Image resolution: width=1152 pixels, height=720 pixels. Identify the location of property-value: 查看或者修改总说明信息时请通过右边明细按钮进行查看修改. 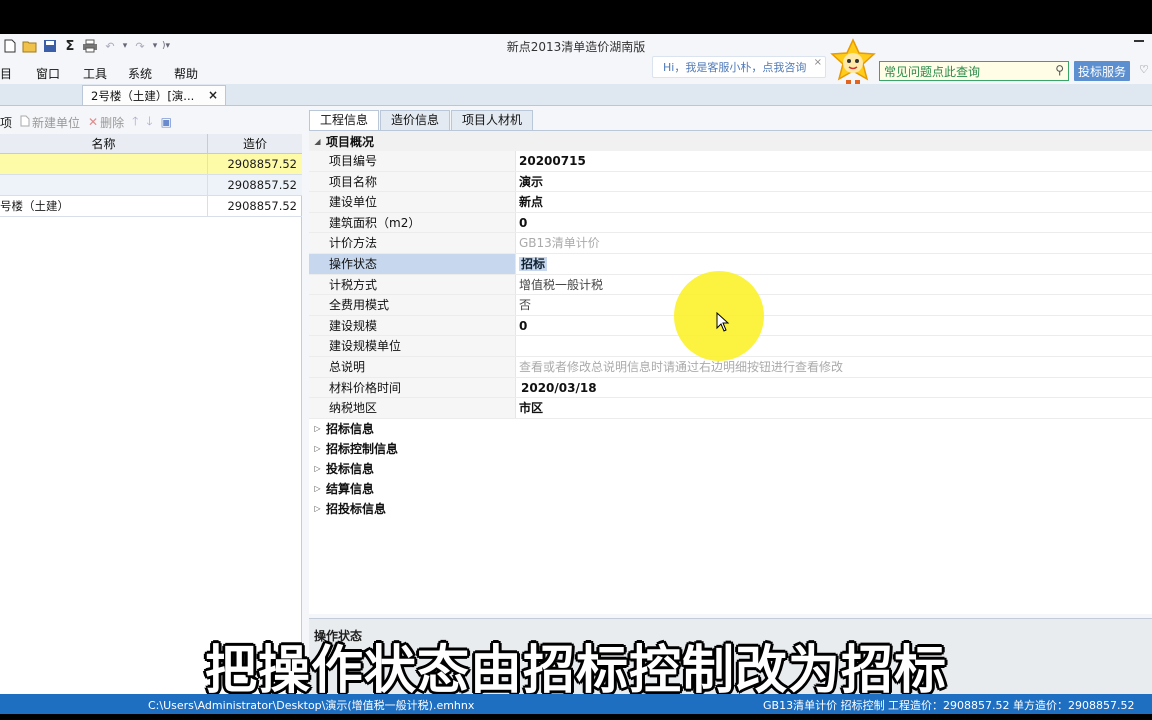
(834, 367).